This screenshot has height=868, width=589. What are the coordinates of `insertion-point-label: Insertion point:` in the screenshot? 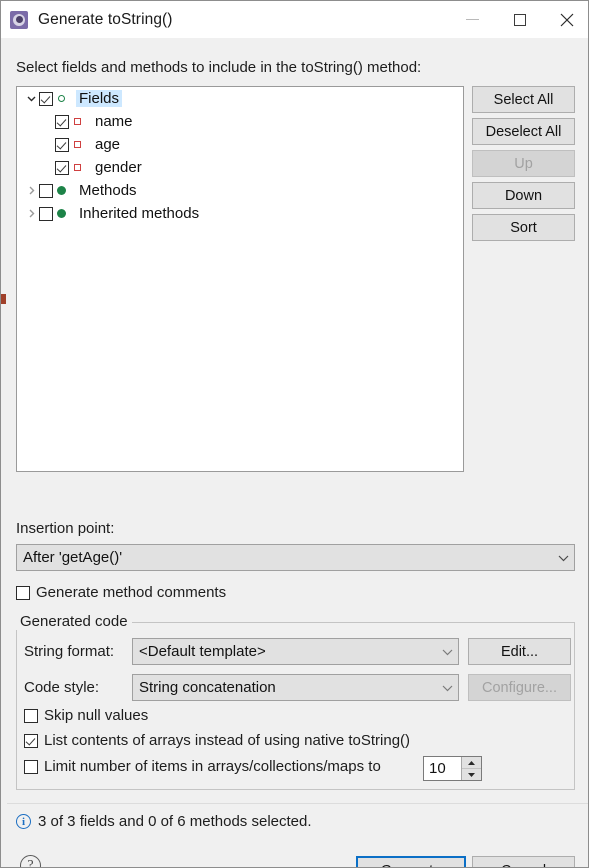 It's located at (65, 528).